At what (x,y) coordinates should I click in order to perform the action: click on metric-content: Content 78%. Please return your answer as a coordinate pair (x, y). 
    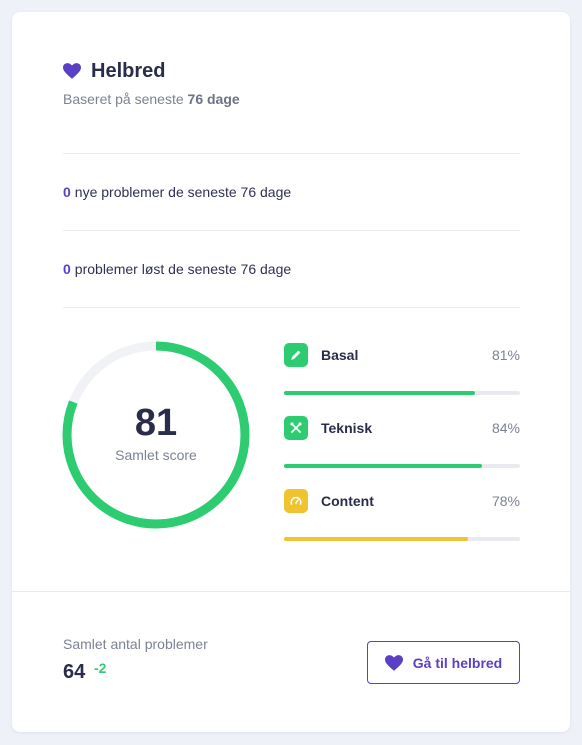
    Looking at the image, I should click on (402, 525).